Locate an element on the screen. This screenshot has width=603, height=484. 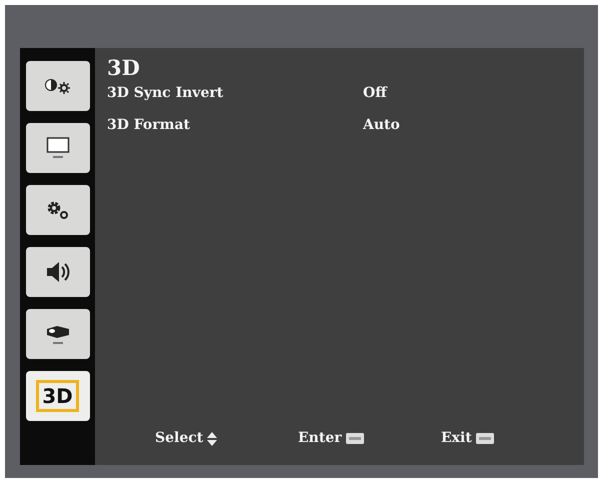
hint-label: Select is located at coordinates (179, 438).